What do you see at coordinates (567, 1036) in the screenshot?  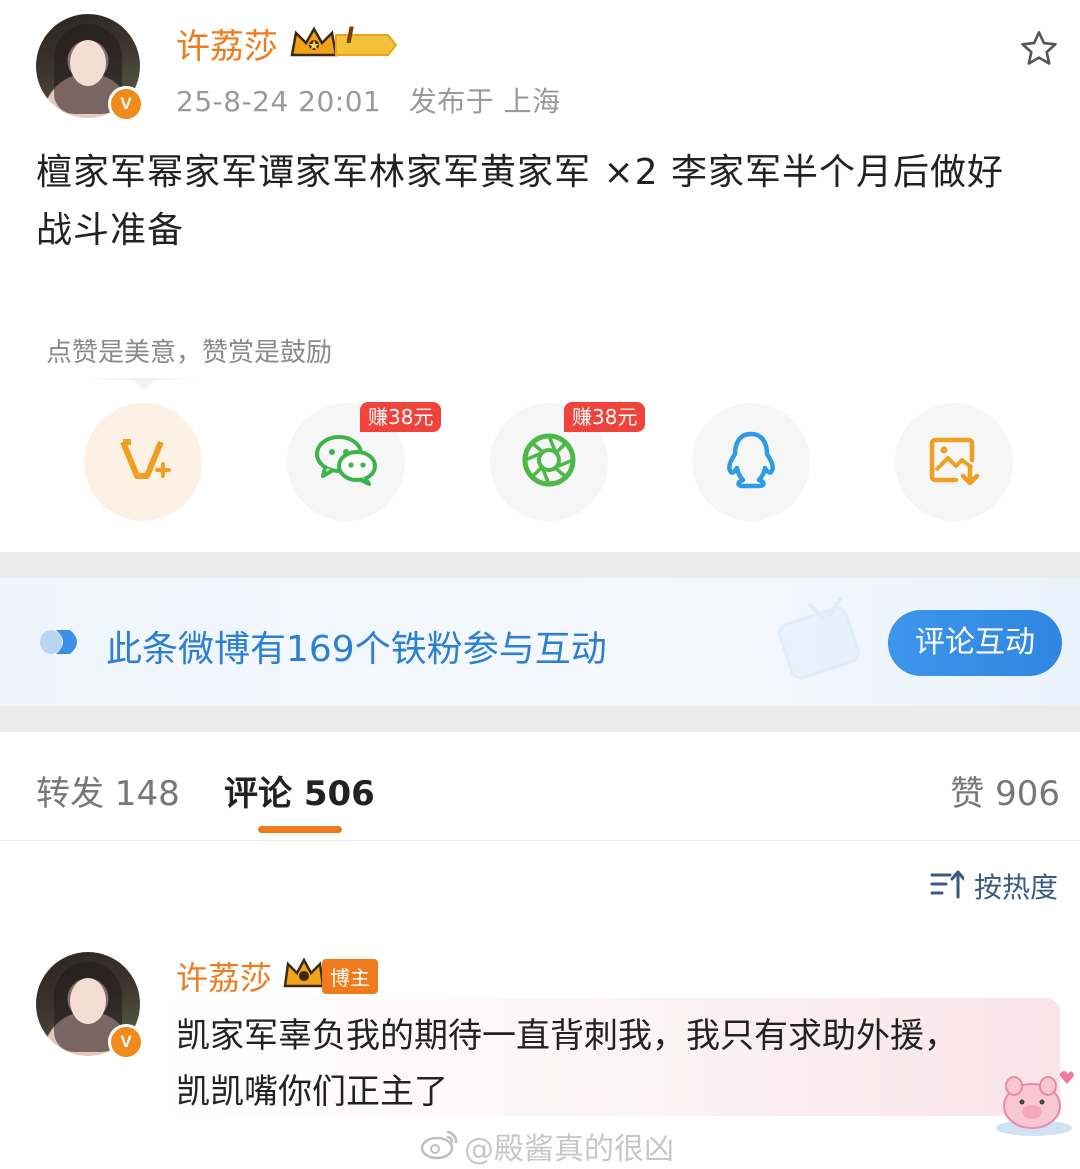 I see `comment-text-line: 凯家军辜负我的期待一直背刺我，我只有求助外援，` at bounding box center [567, 1036].